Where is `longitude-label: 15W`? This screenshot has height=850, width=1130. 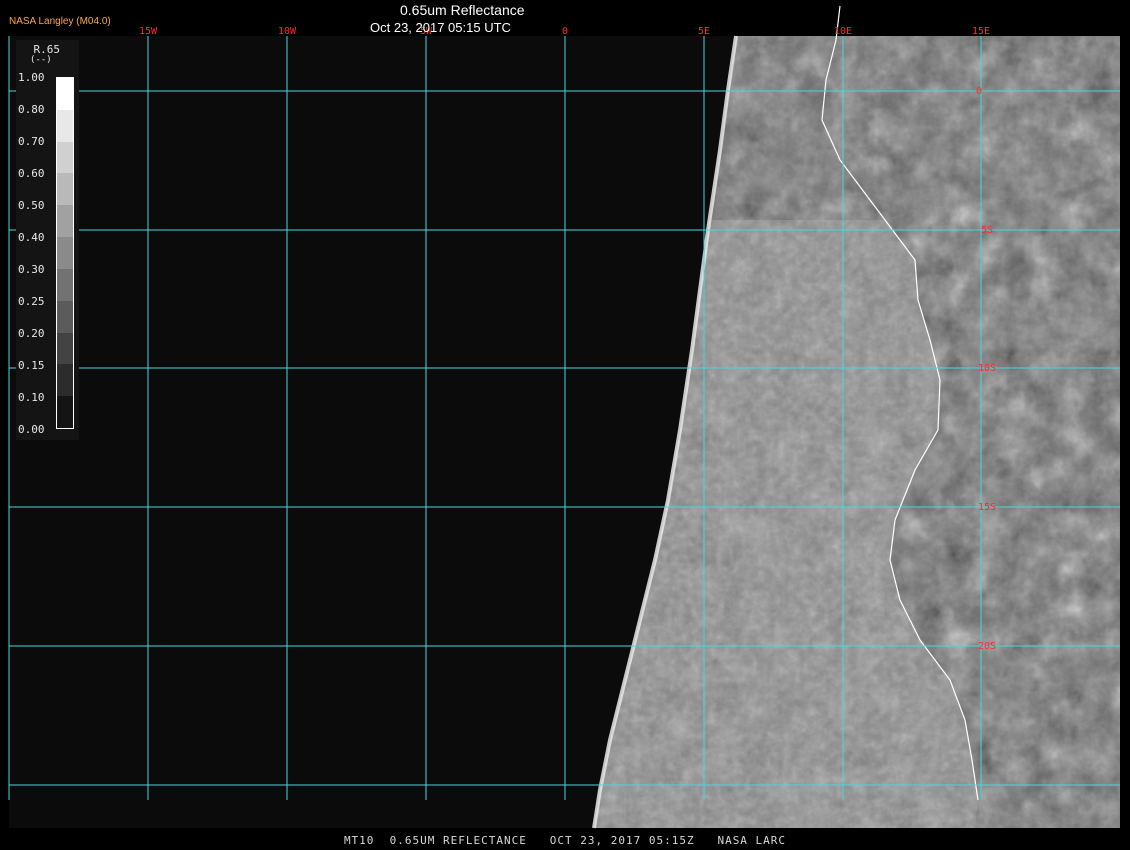 longitude-label: 15W is located at coordinates (148, 31).